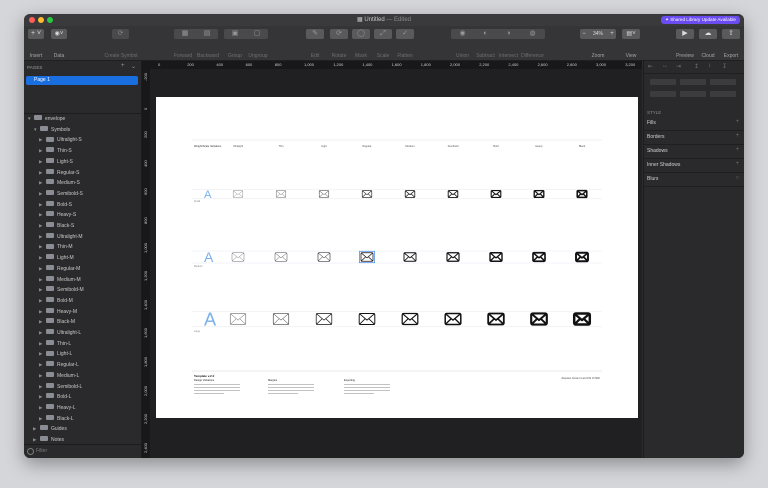 Image resolution: width=768 pixels, height=488 pixels. What do you see at coordinates (60, 333) in the screenshot?
I see `layer-item: ▶ Ultralight-L` at bounding box center [60, 333].